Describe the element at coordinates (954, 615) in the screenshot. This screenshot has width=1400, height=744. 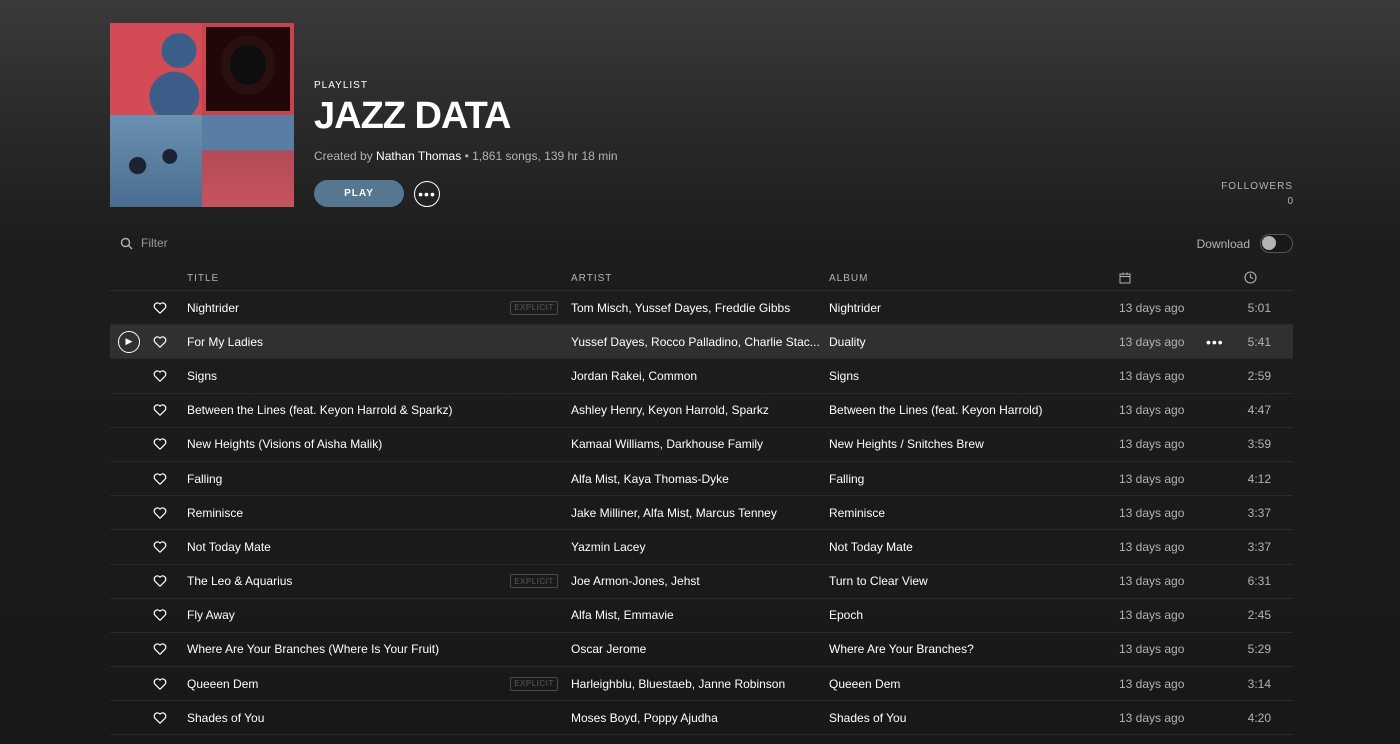
I see `track-album: Epoch` at that location.